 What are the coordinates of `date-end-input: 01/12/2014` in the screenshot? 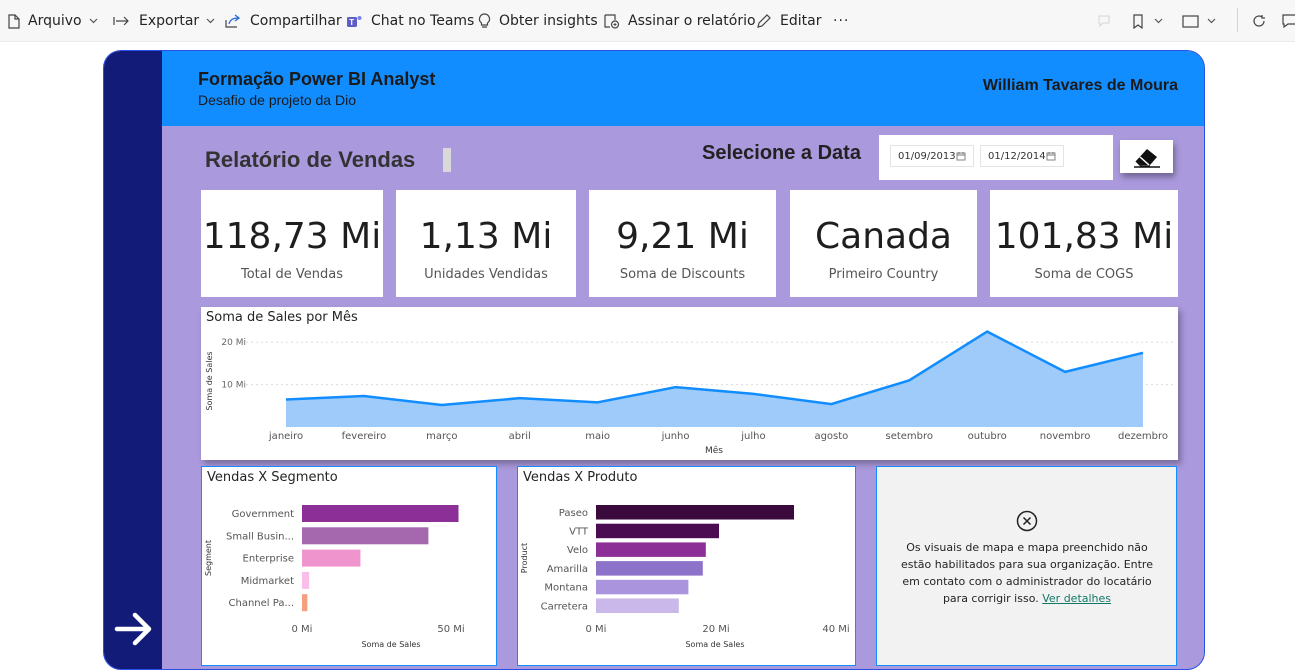 It's located at (1022, 156).